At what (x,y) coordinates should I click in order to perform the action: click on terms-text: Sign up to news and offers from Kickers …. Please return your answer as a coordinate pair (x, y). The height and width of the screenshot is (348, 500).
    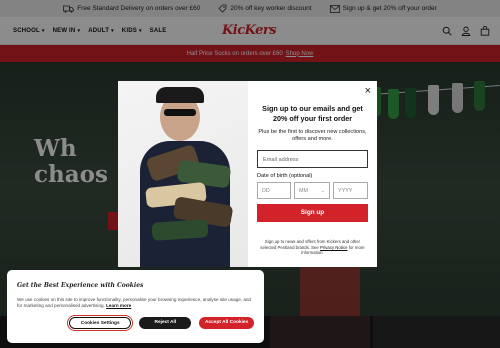
    Looking at the image, I should click on (312, 247).